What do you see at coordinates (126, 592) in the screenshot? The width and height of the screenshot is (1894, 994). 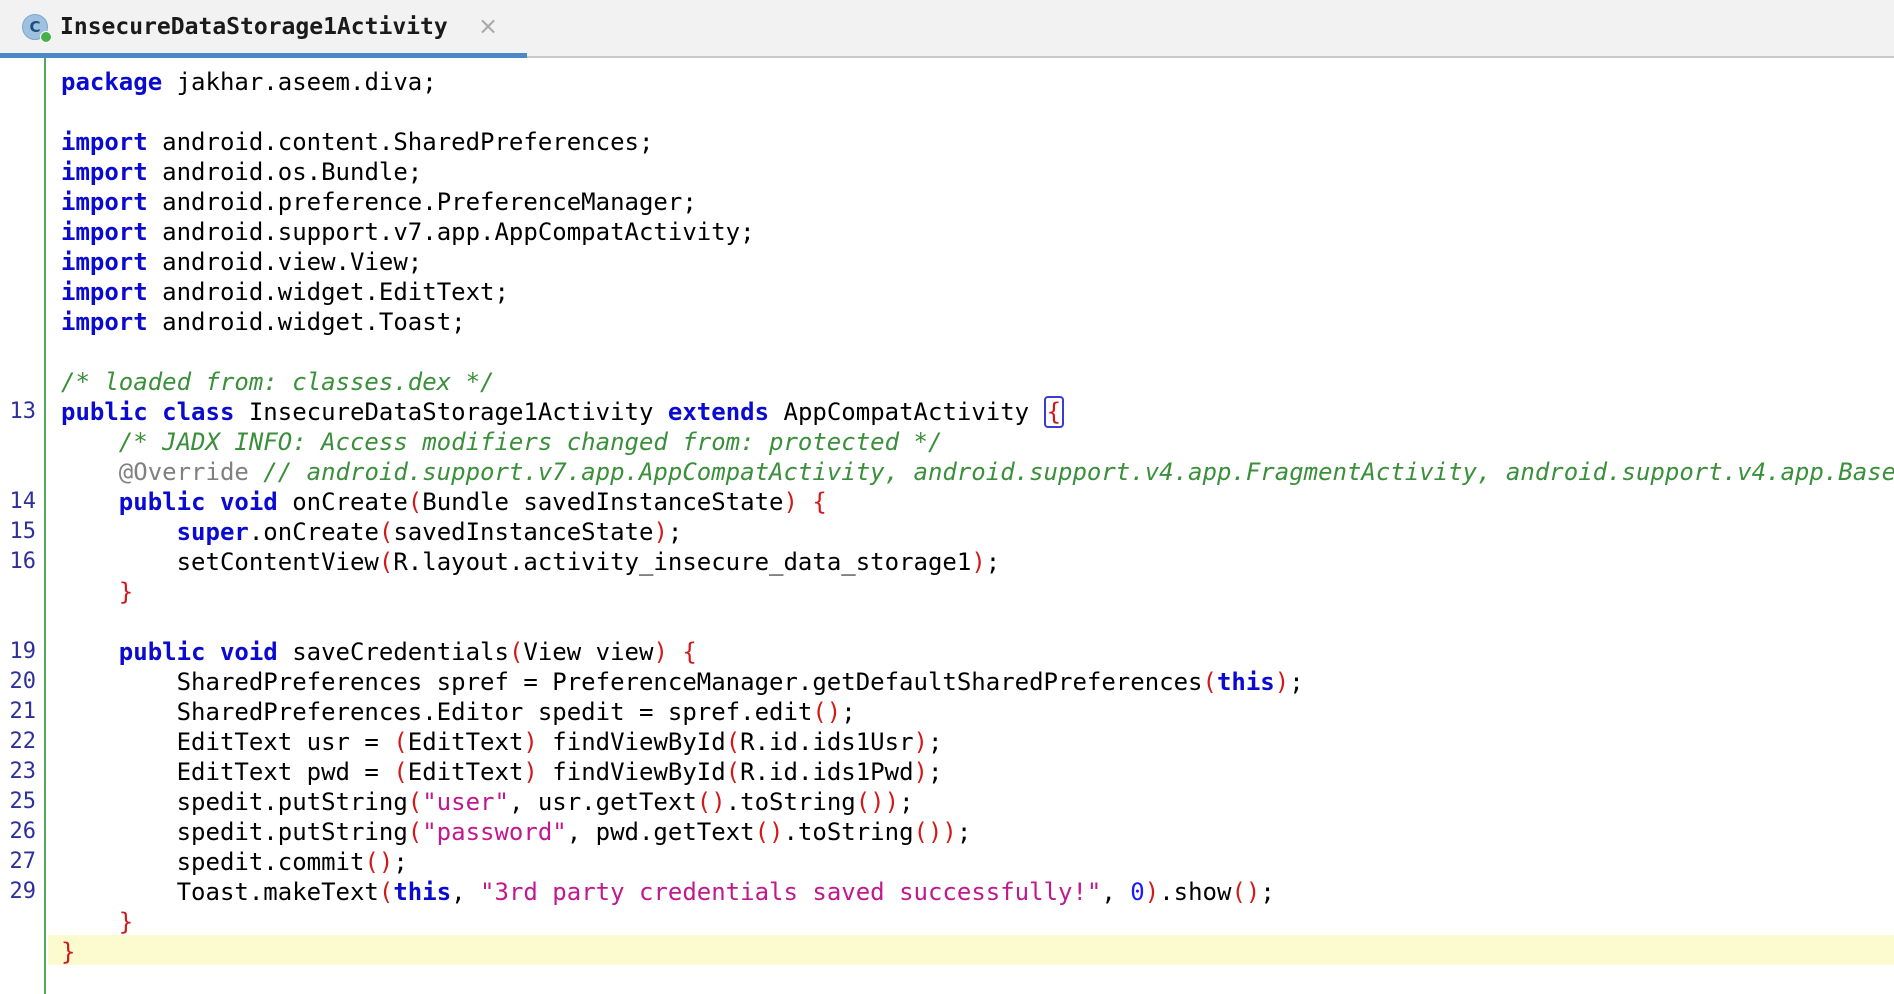 I see `code-token: }` at bounding box center [126, 592].